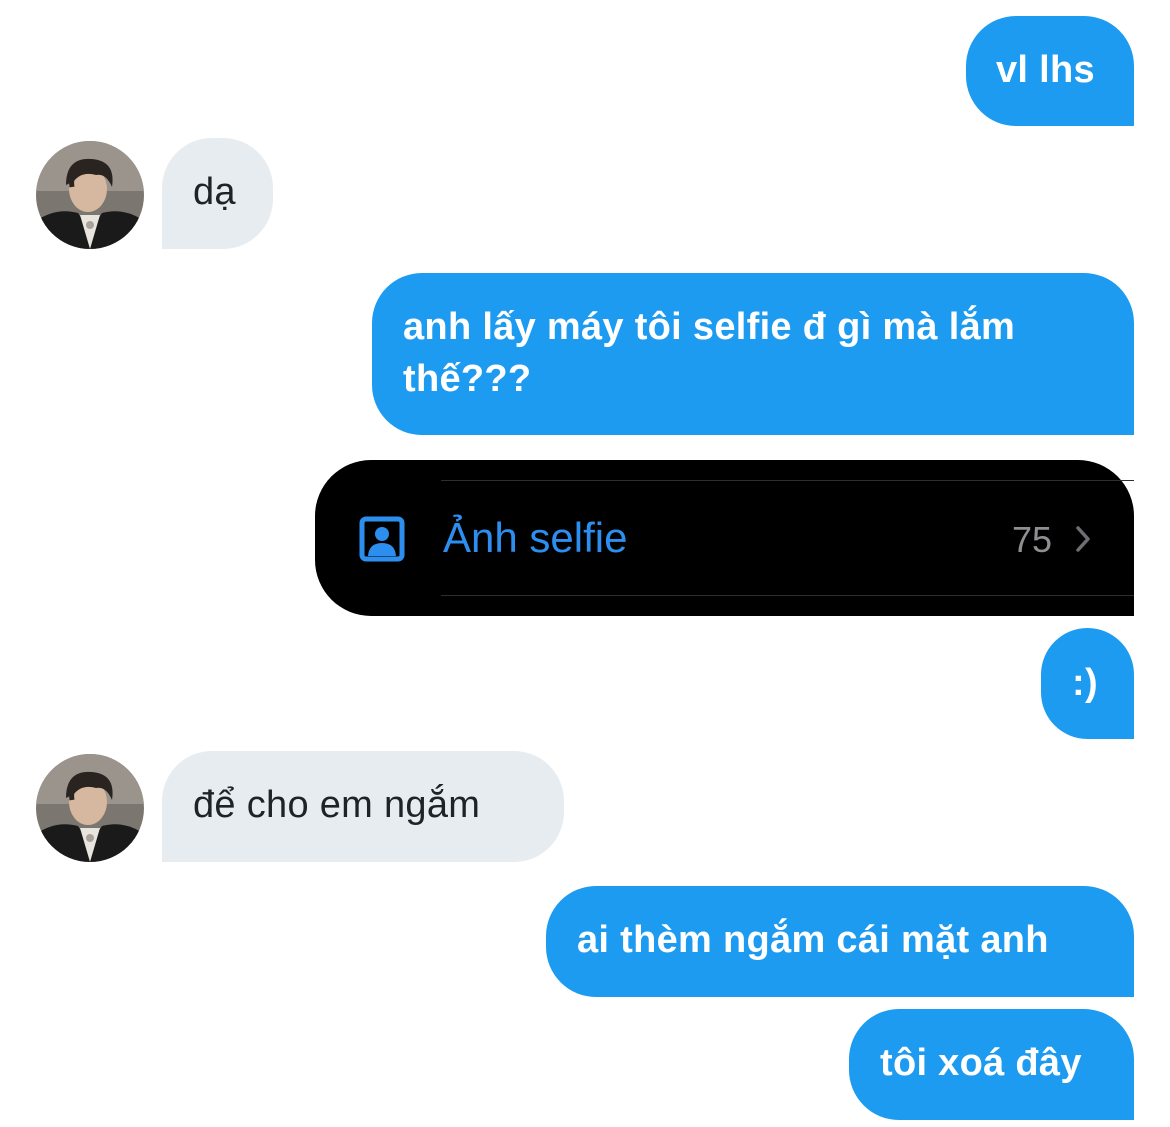 The height and width of the screenshot is (1127, 1170). I want to click on message-bubble-outgoing: :), so click(1087, 683).